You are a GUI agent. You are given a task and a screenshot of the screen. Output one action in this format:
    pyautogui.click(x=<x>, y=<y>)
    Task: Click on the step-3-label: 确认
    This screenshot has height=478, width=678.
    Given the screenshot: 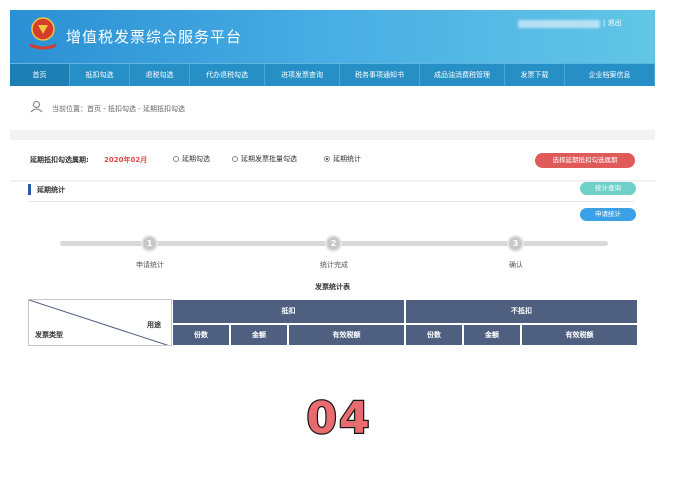 What is the action you would take?
    pyautogui.click(x=516, y=265)
    